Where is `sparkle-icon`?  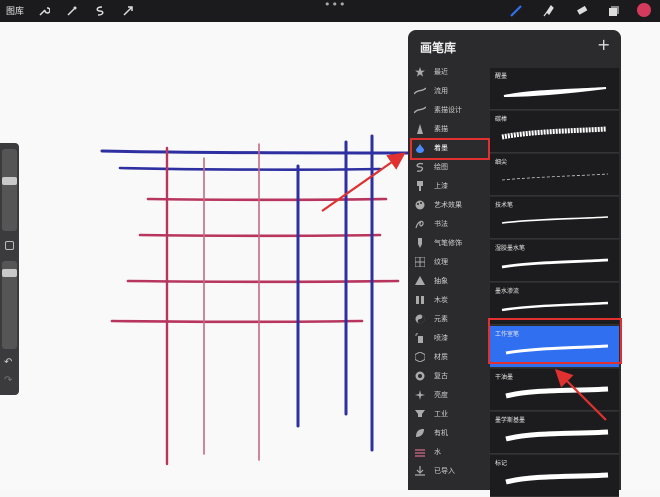 sparkle-icon is located at coordinates (420, 395).